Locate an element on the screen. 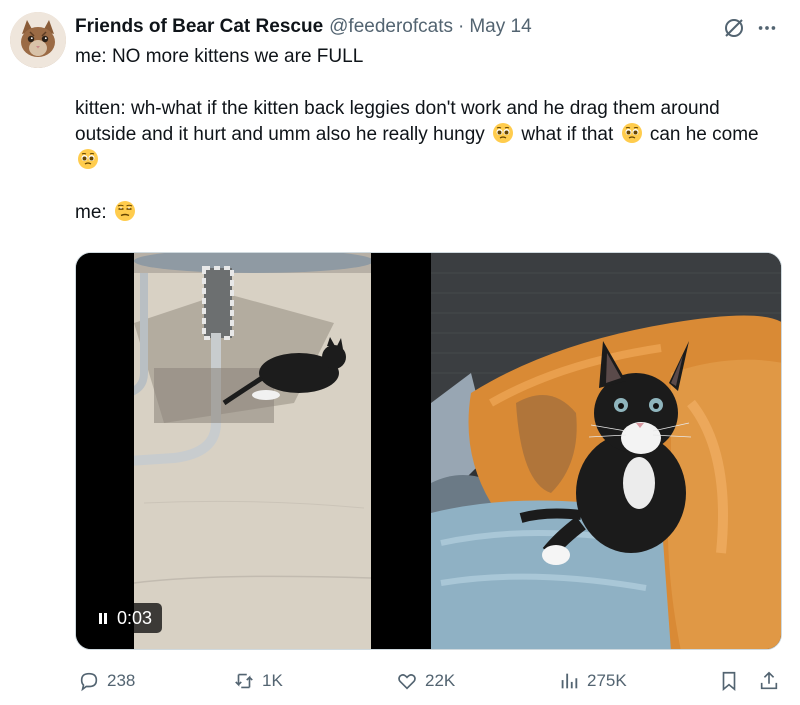  like-count: 22K is located at coordinates (440, 680).